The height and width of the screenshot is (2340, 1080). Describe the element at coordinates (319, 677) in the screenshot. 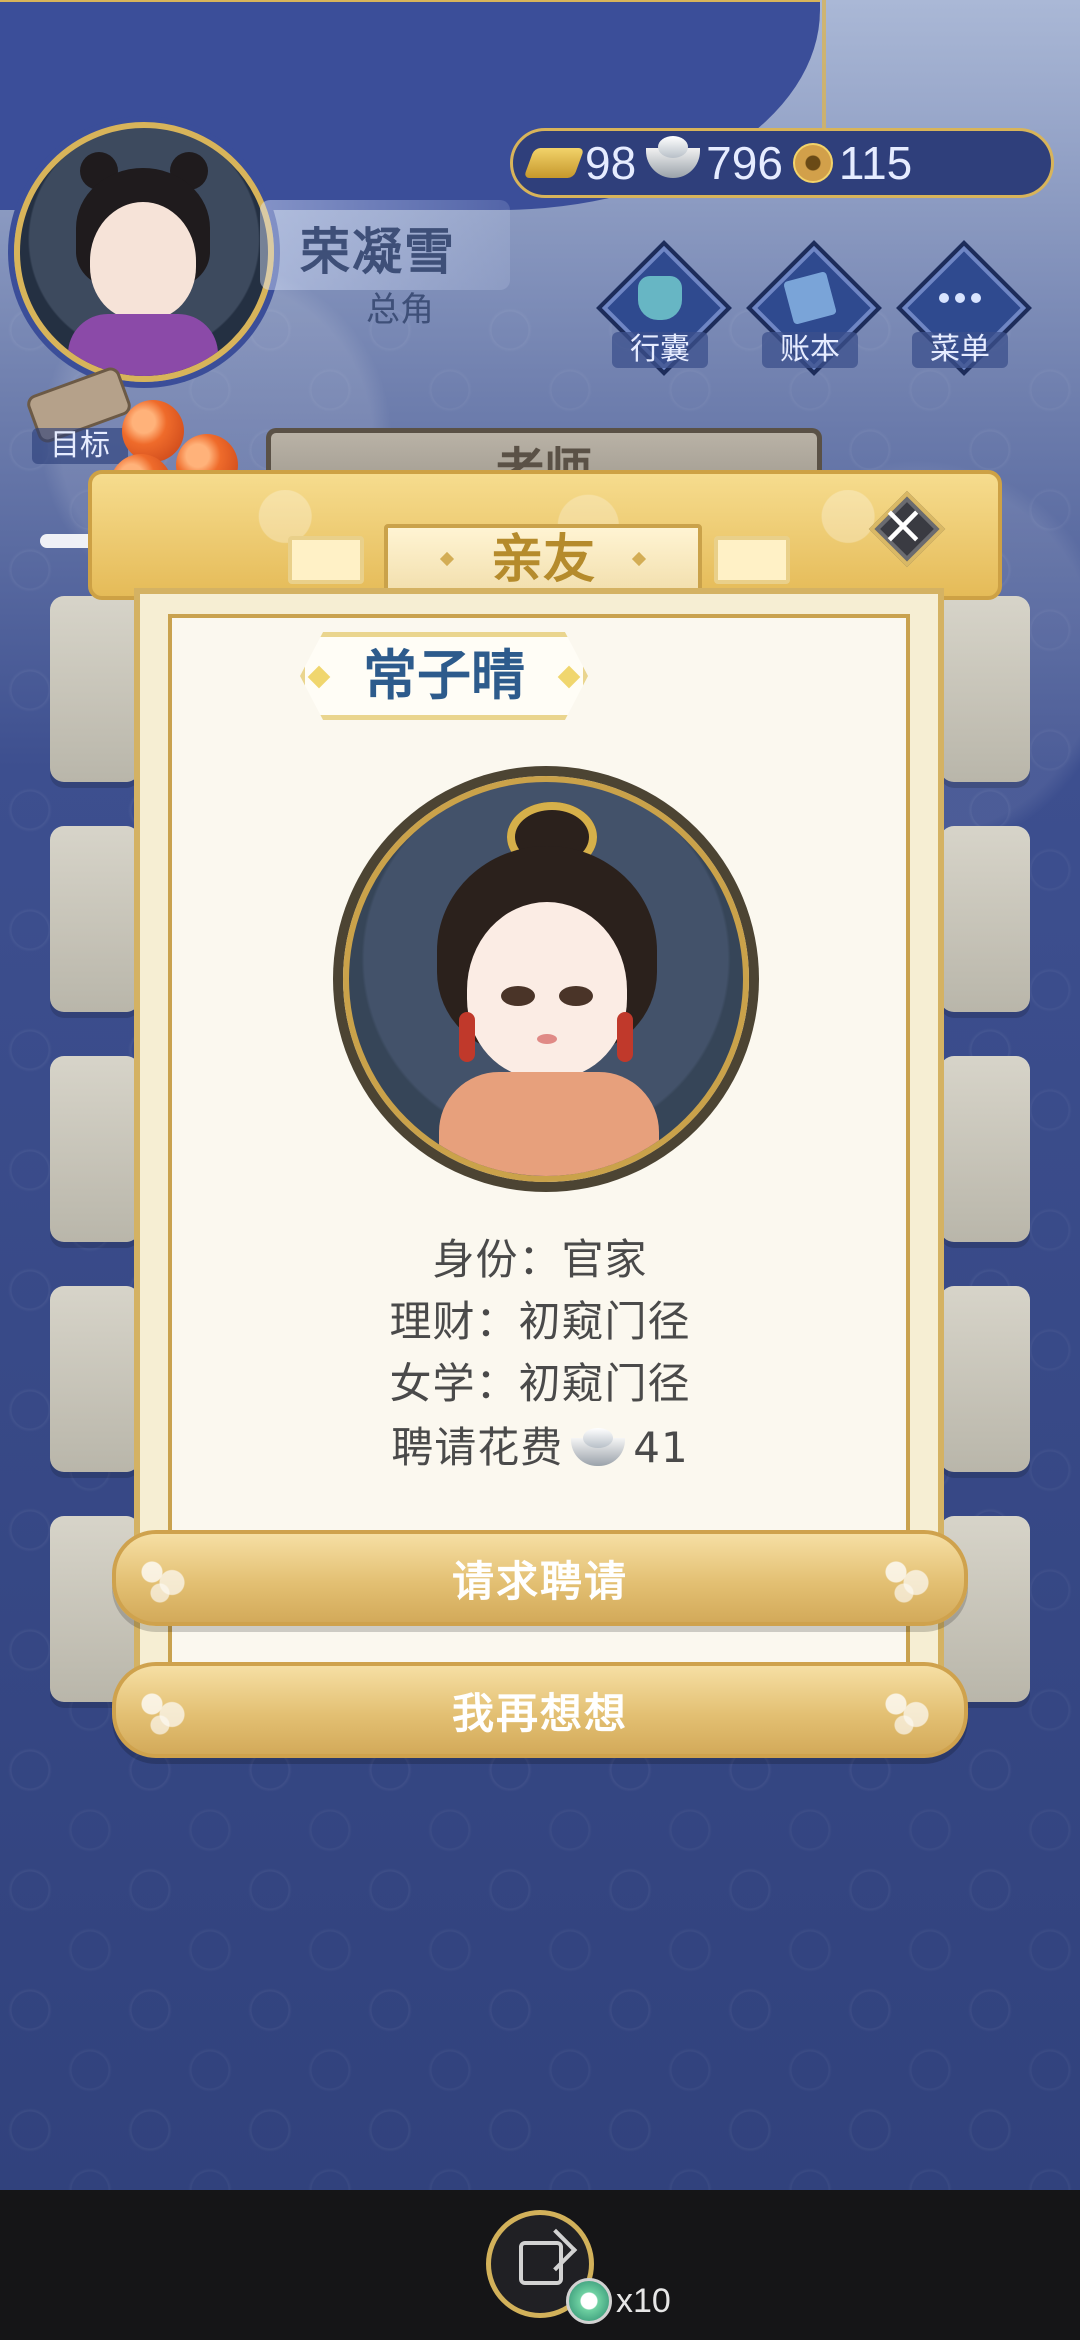

I see `tag-diamond-left` at that location.